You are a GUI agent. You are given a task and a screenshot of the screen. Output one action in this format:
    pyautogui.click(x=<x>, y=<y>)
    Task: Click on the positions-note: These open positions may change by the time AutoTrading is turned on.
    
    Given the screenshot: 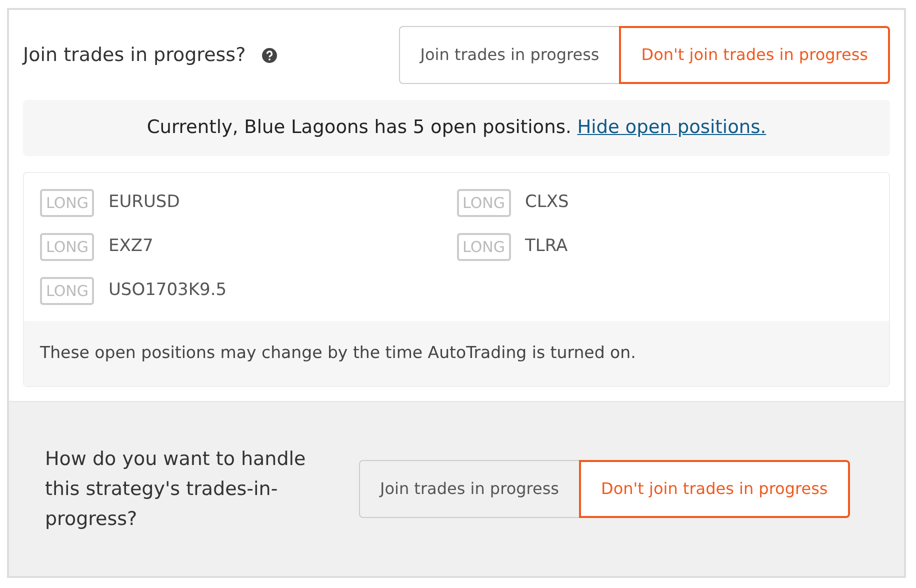 What is the action you would take?
    pyautogui.click(x=456, y=353)
    